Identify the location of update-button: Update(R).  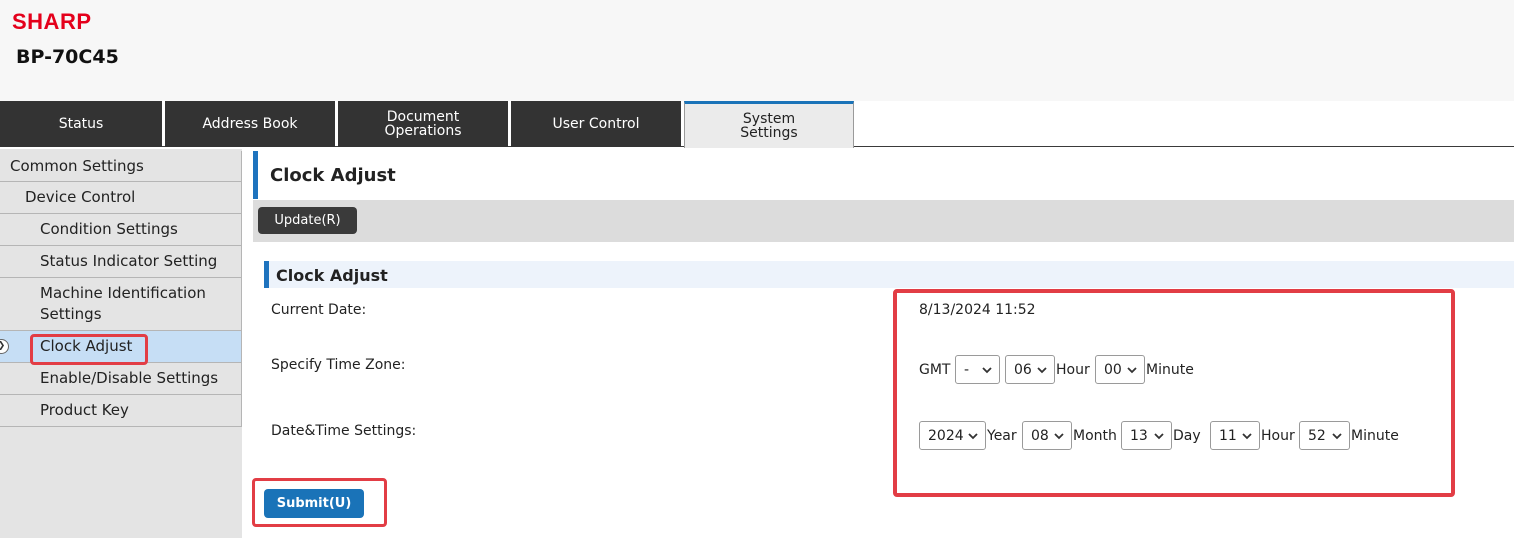
(307, 220).